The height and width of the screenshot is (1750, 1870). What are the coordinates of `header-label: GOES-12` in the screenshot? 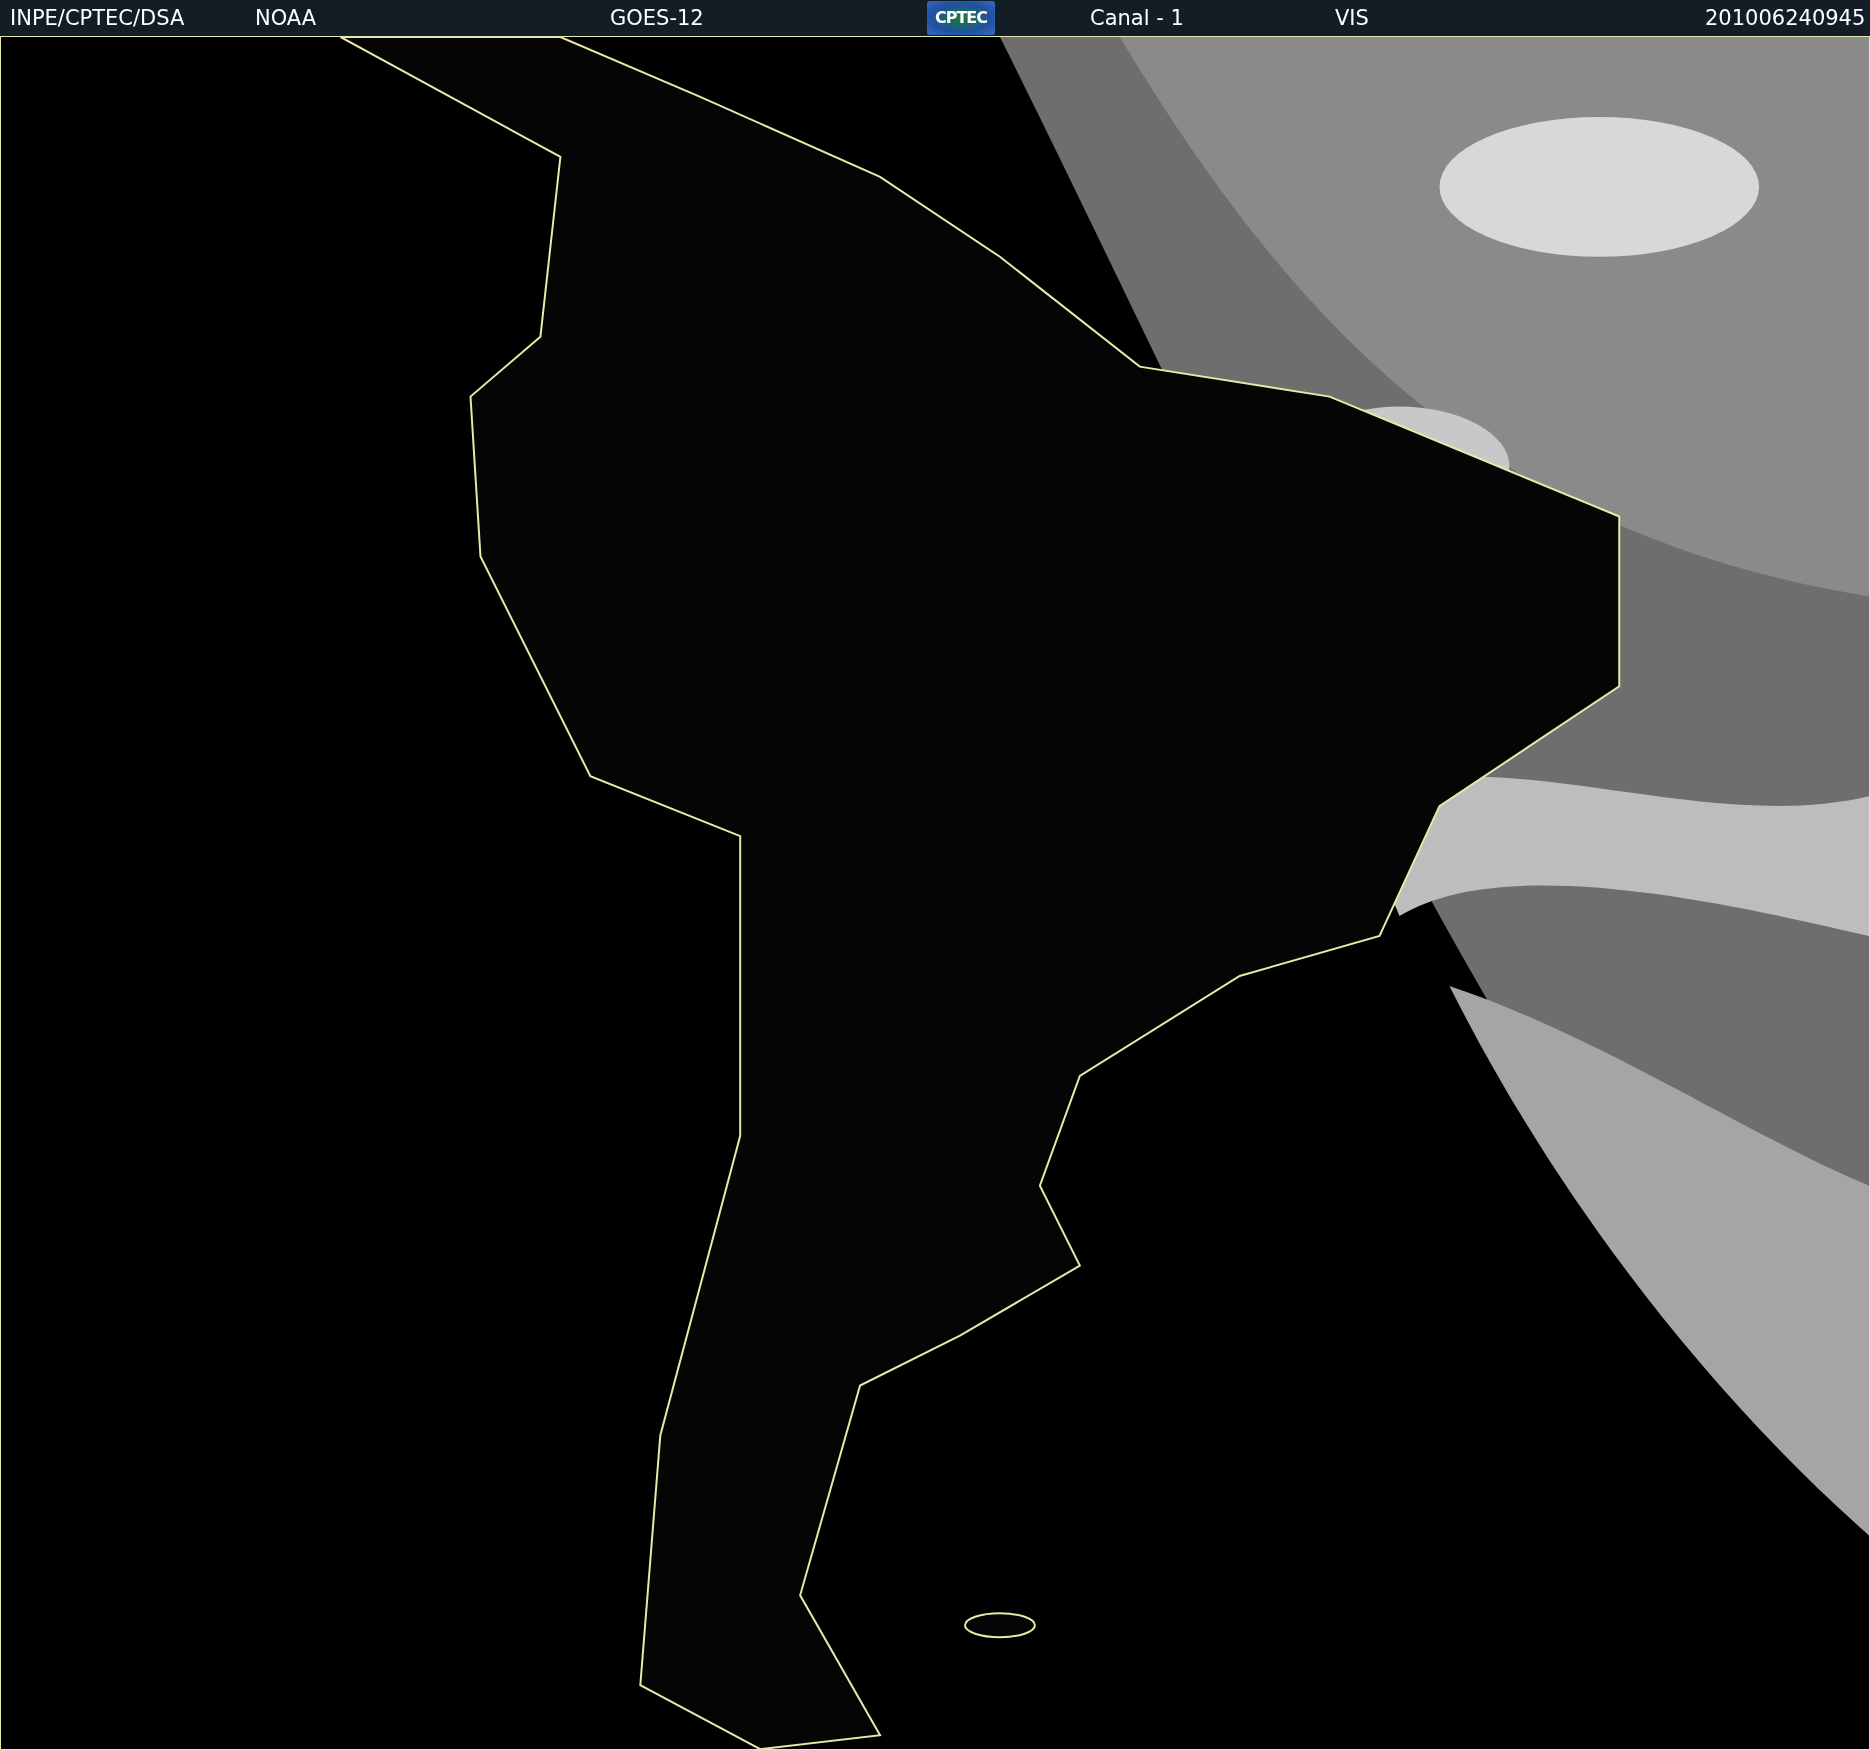 It's located at (657, 17).